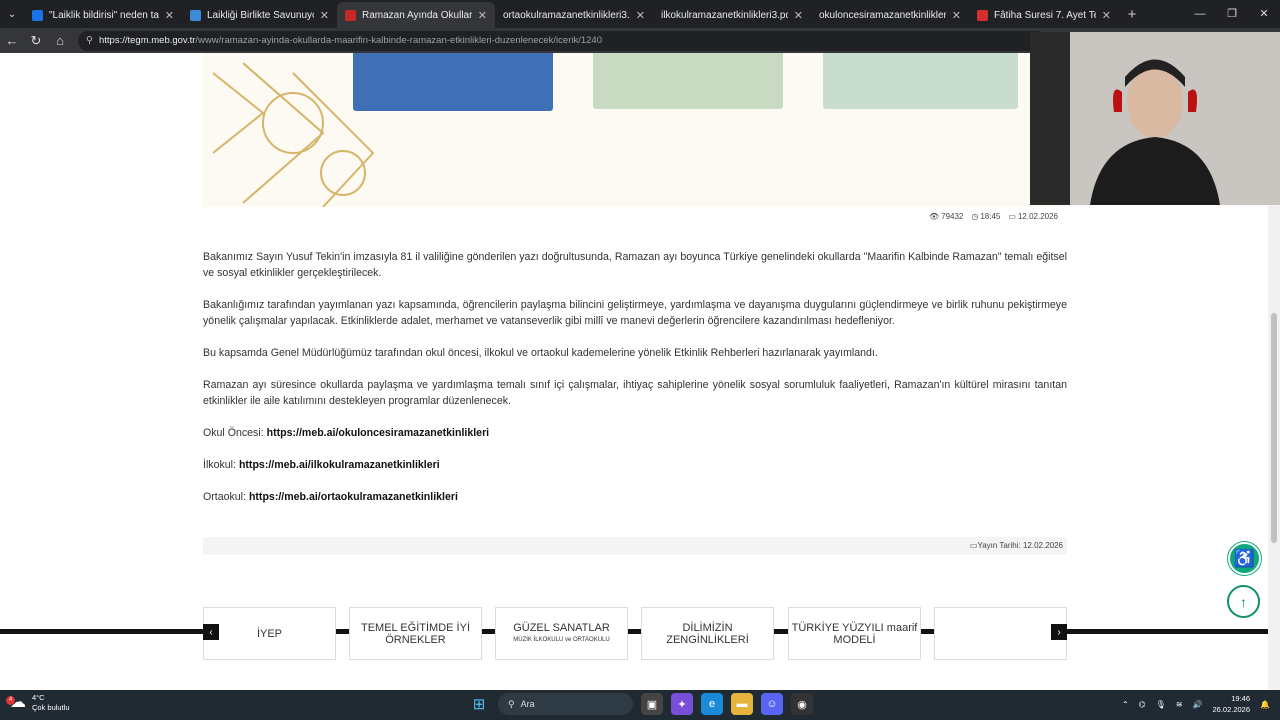 This screenshot has height=720, width=1280. What do you see at coordinates (635, 130) in the screenshot?
I see `article-hero-image` at bounding box center [635, 130].